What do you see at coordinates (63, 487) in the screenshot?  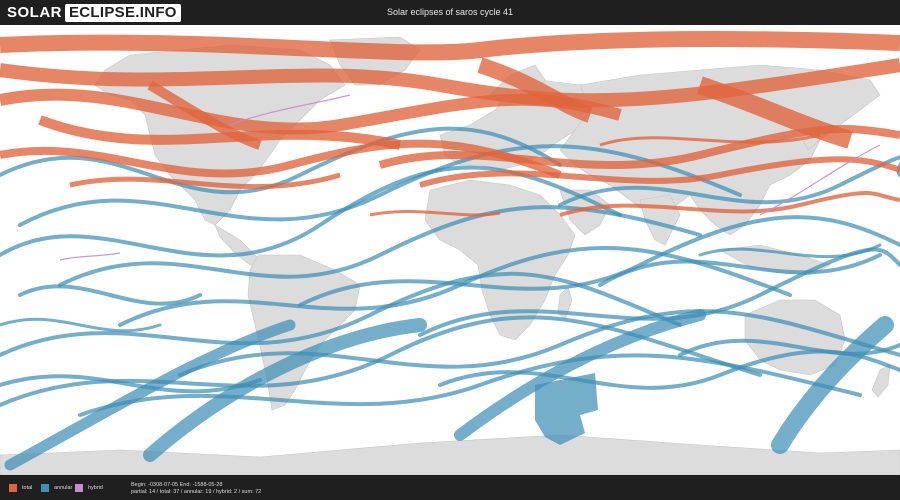 I see `legend-label-annular: annular` at bounding box center [63, 487].